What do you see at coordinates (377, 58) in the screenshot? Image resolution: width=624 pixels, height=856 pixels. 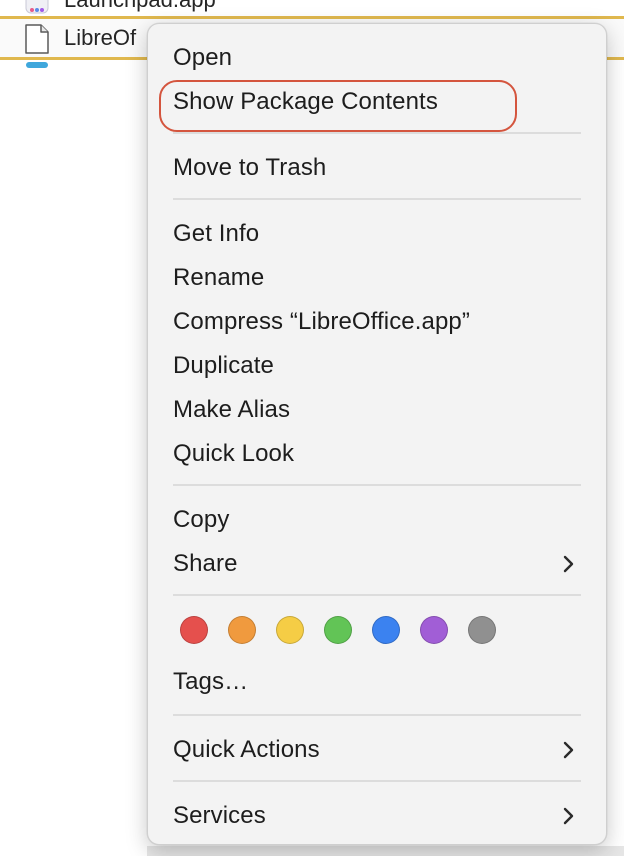 I see `menu-item-open: Open` at bounding box center [377, 58].